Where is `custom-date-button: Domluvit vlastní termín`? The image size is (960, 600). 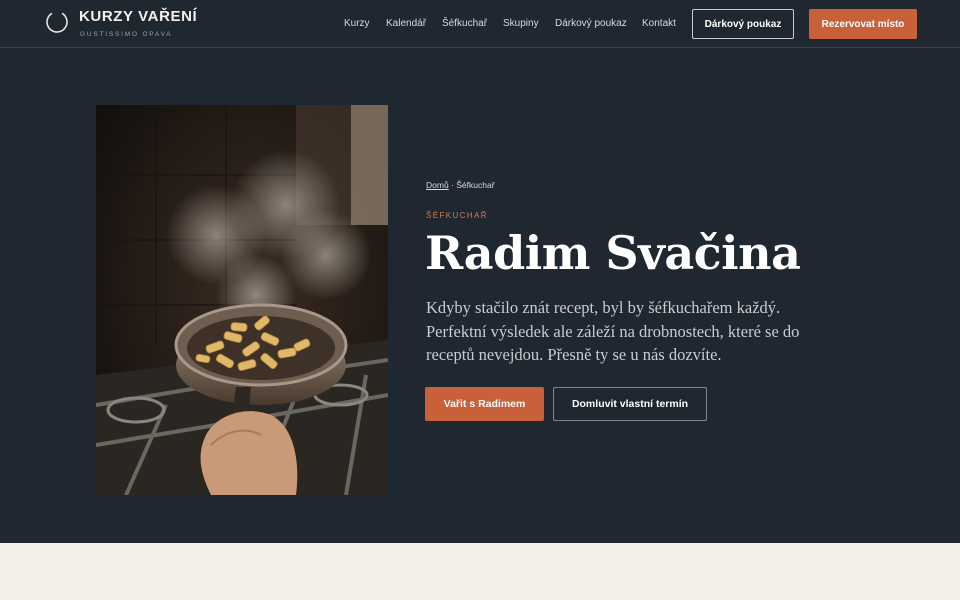
custom-date-button: Domluvit vlastní termín is located at coordinates (630, 404).